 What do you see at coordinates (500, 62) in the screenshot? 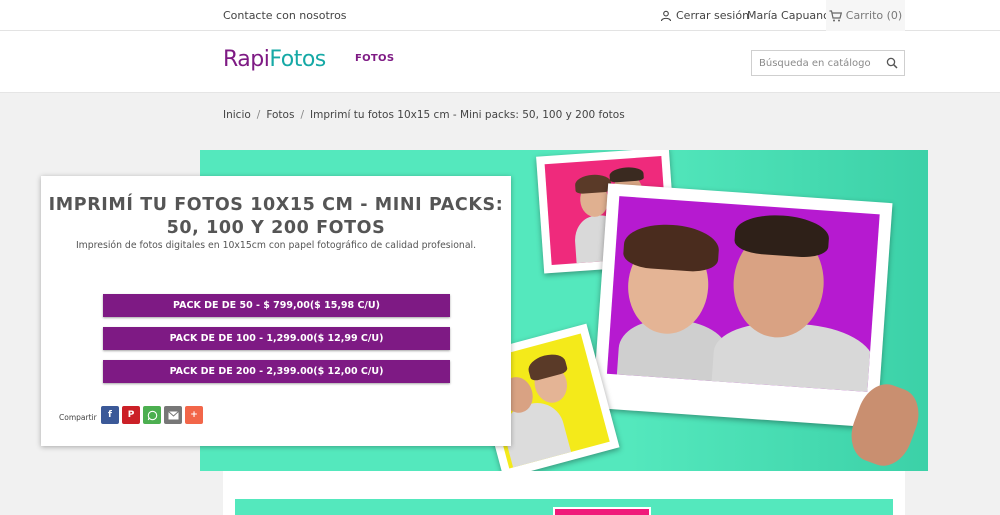
I see `site-header: RapiFotos FOTOS` at bounding box center [500, 62].